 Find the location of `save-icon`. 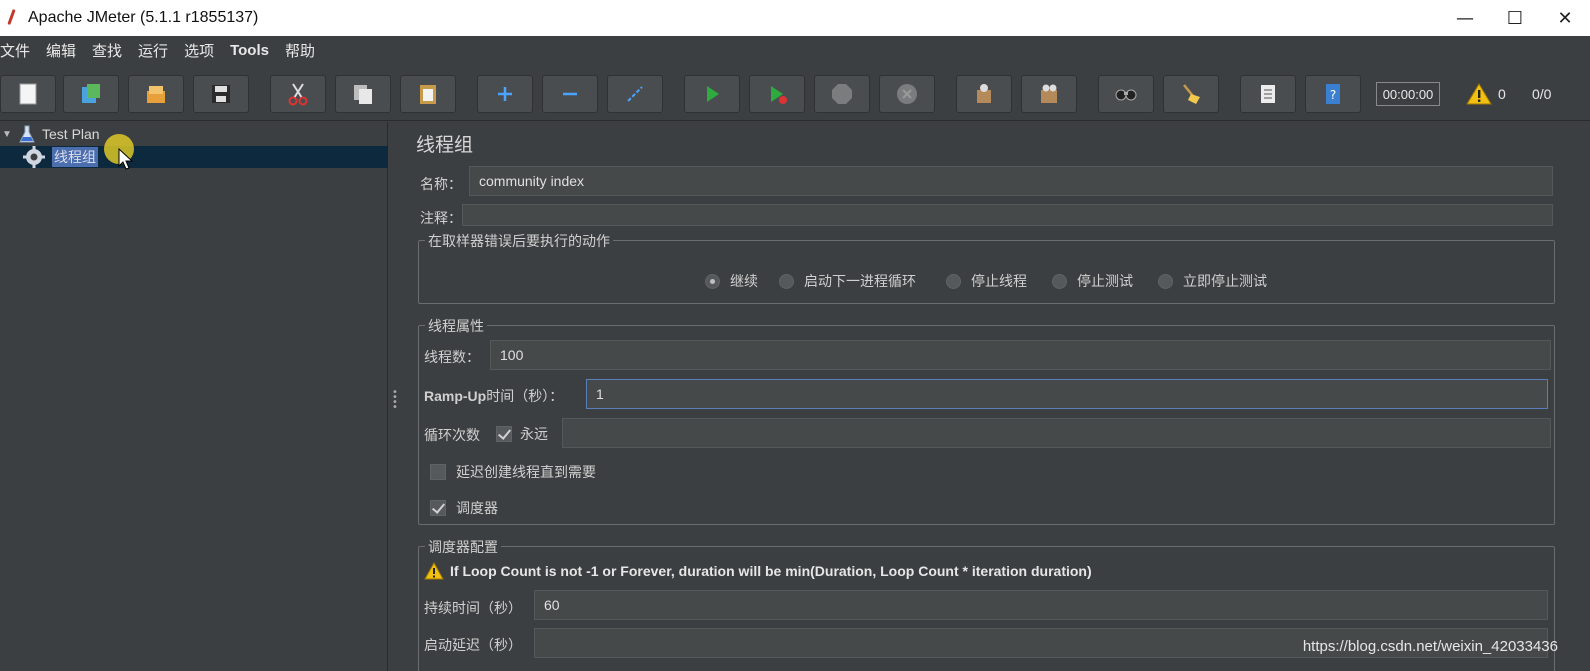

save-icon is located at coordinates (221, 94).